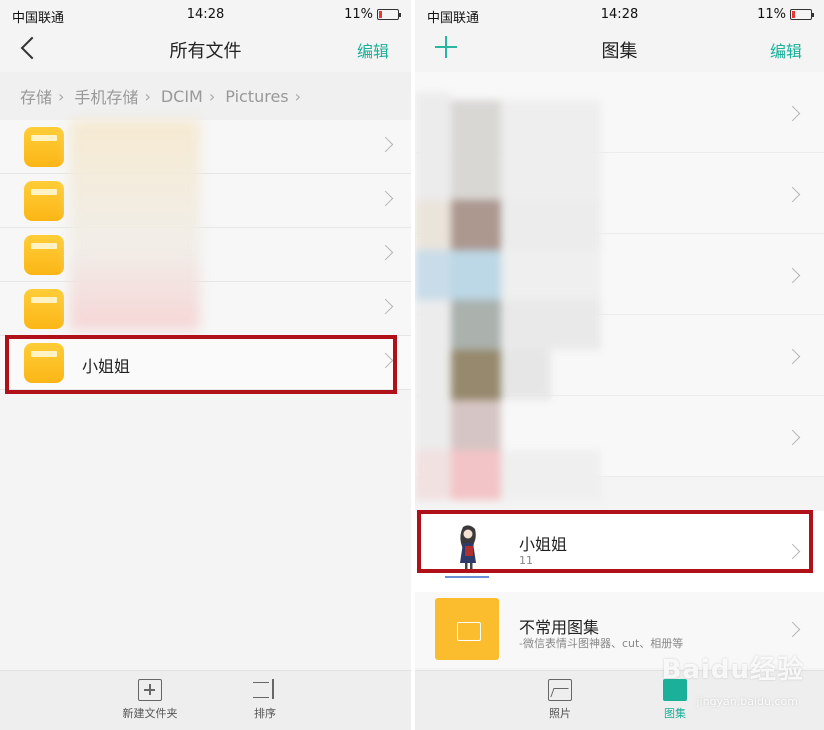 This screenshot has height=730, width=824. I want to click on new-folder-icon, so click(150, 690).